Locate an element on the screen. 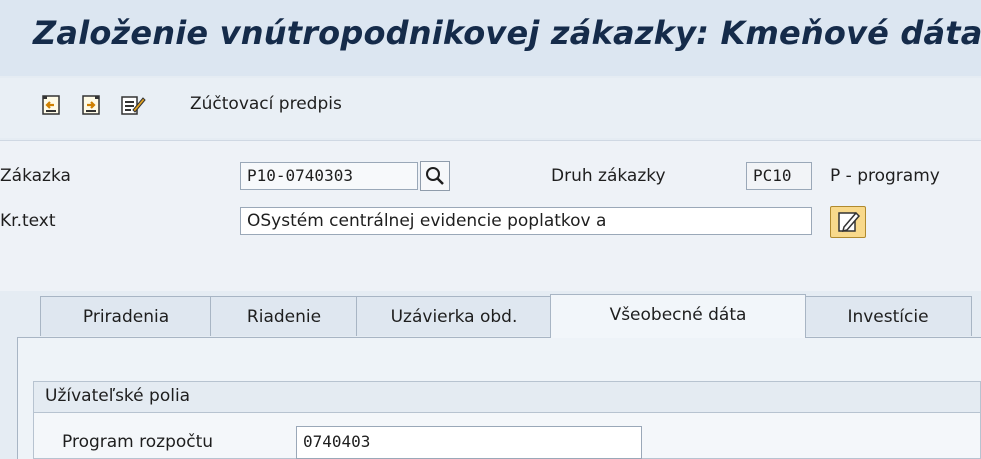 This screenshot has width=981, height=459. previous-record-icon is located at coordinates (51, 105).